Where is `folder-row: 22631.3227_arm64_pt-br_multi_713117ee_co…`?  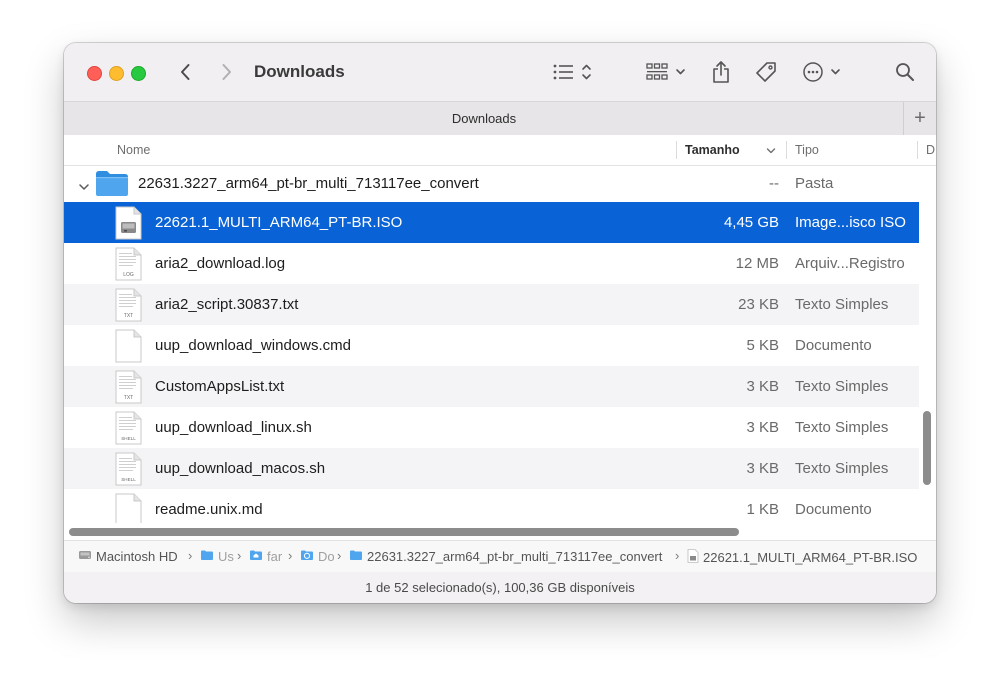 folder-row: 22631.3227_arm64_pt-br_multi_713117ee_co… is located at coordinates (491, 186).